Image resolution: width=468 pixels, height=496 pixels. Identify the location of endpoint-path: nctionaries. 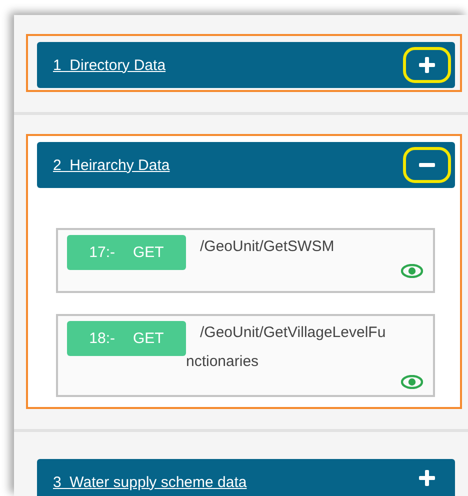
(222, 362).